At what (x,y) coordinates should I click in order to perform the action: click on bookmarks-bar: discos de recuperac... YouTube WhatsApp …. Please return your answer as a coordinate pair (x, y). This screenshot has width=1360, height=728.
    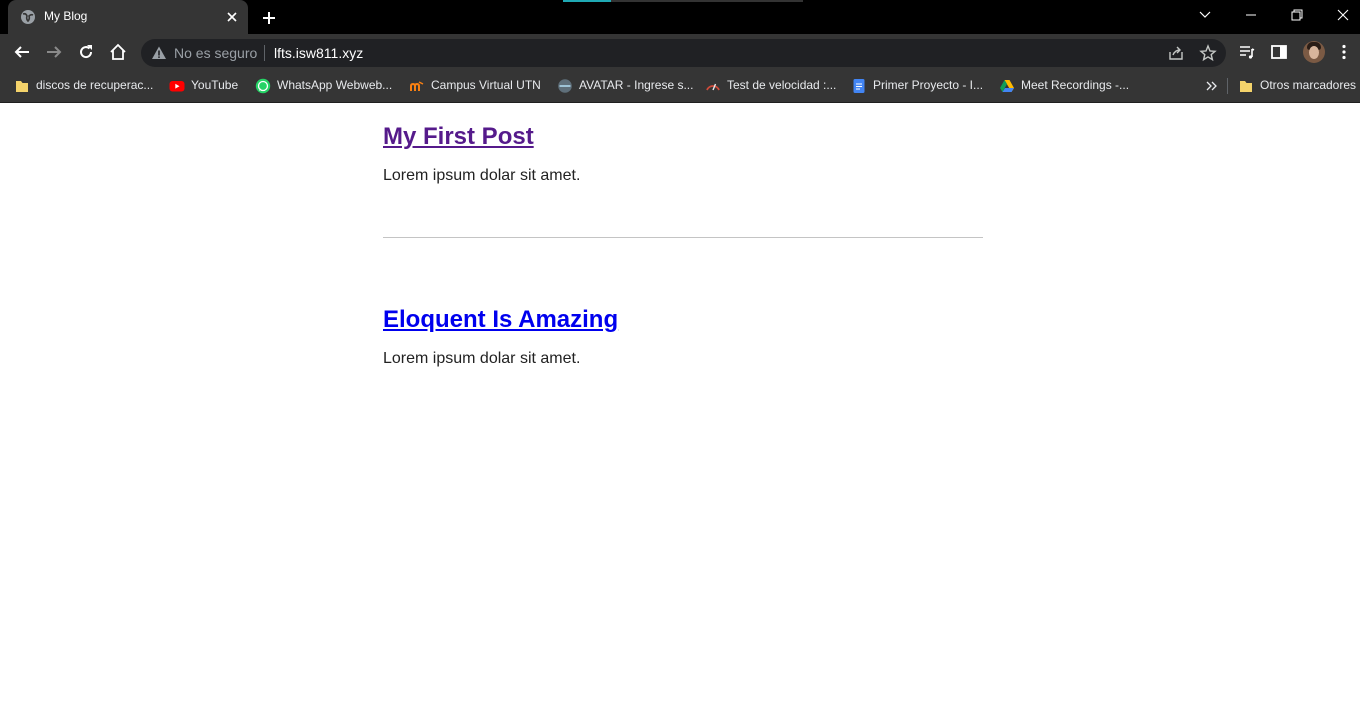
    Looking at the image, I should click on (680, 86).